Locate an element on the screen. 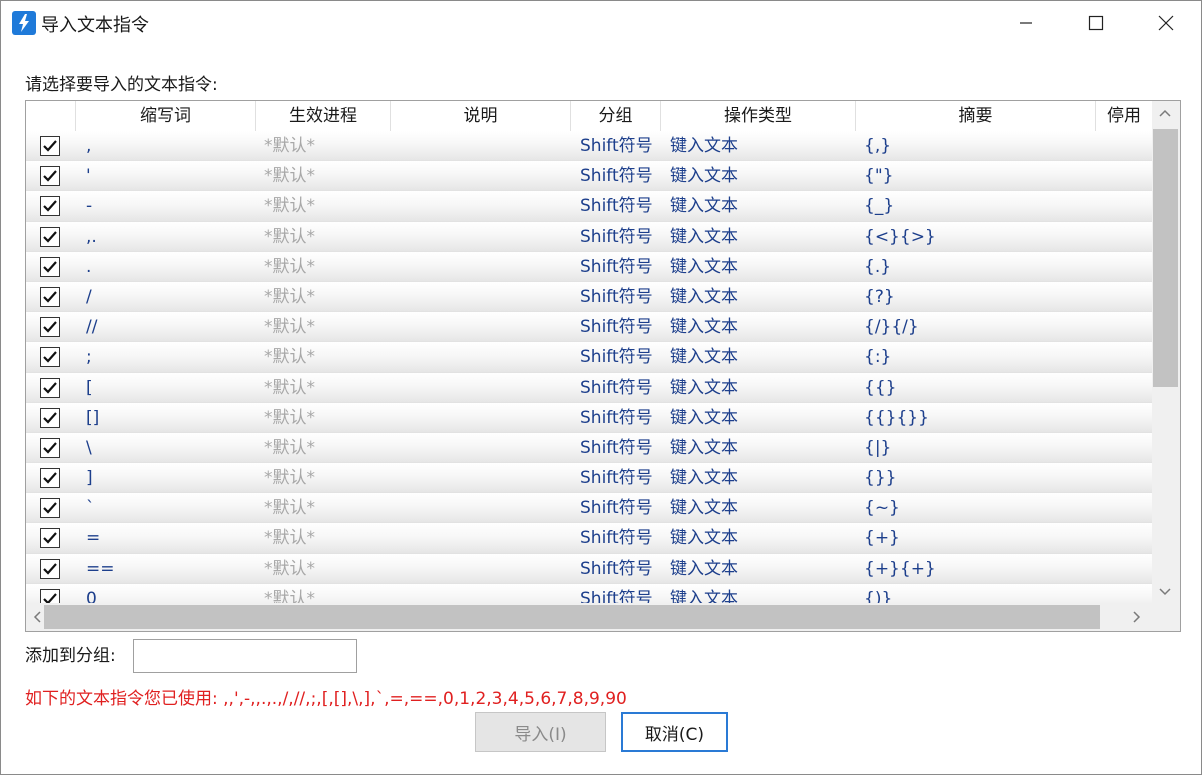 The height and width of the screenshot is (775, 1202). cell-summary: {_} is located at coordinates (879, 206).